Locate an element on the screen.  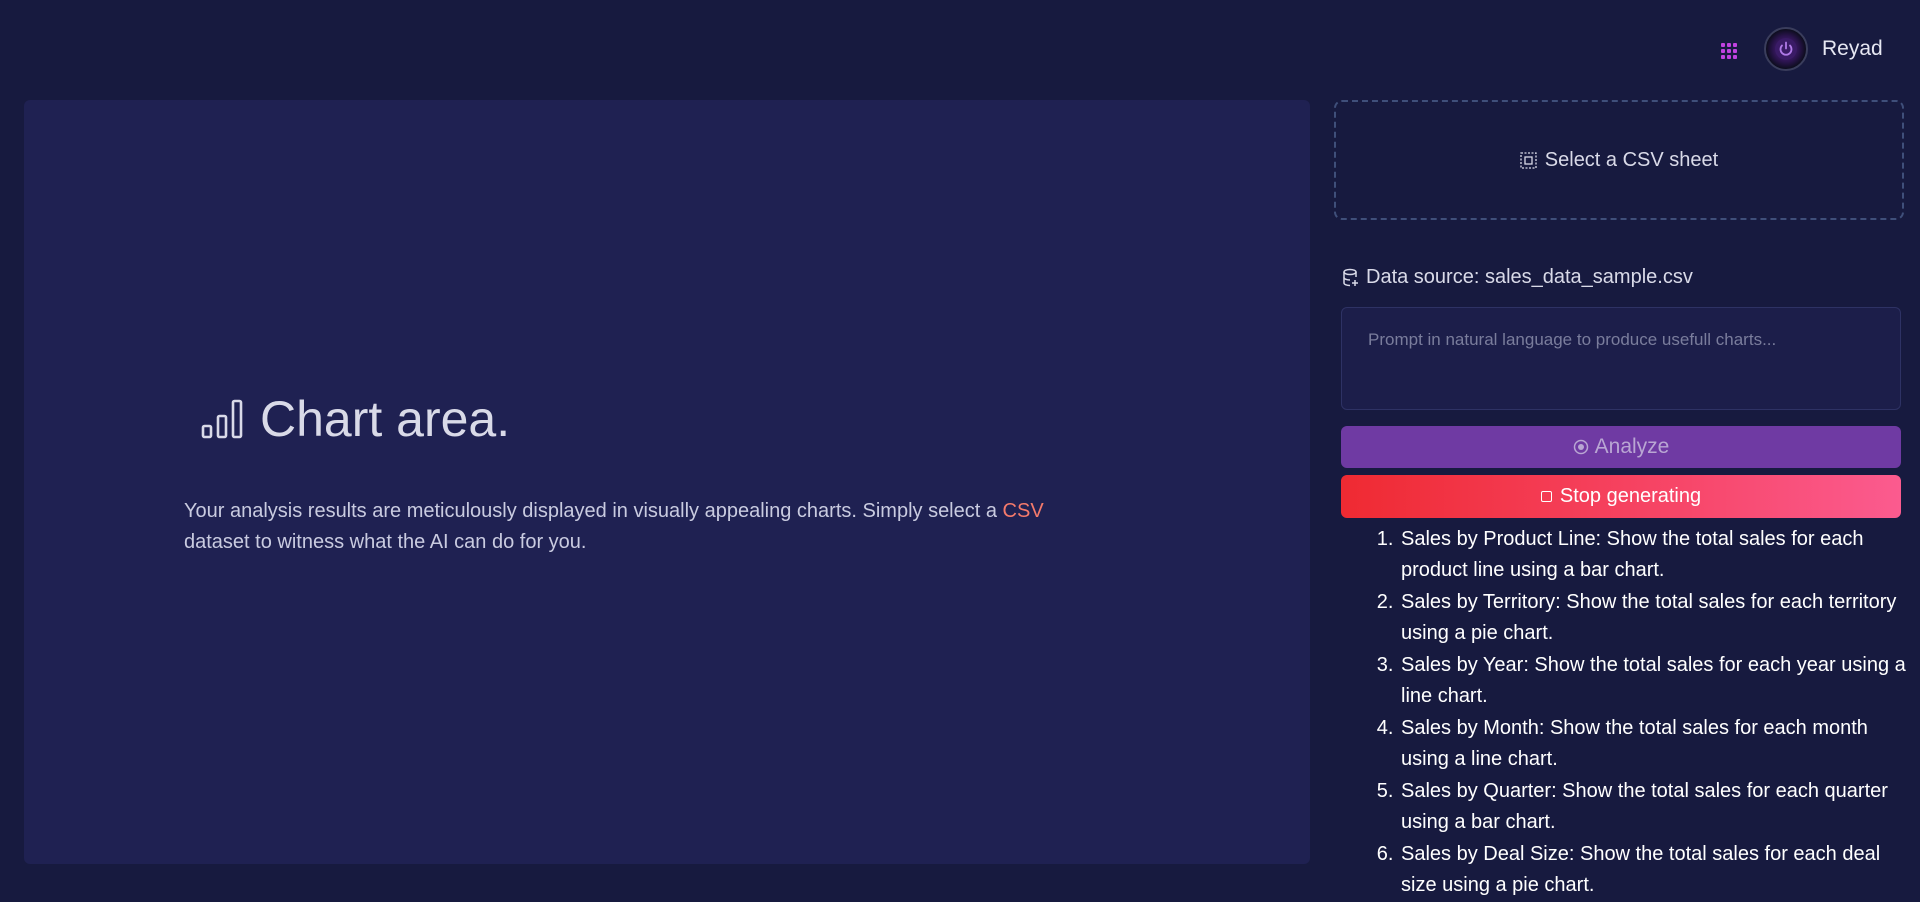
power-icon is located at coordinates (1786, 49).